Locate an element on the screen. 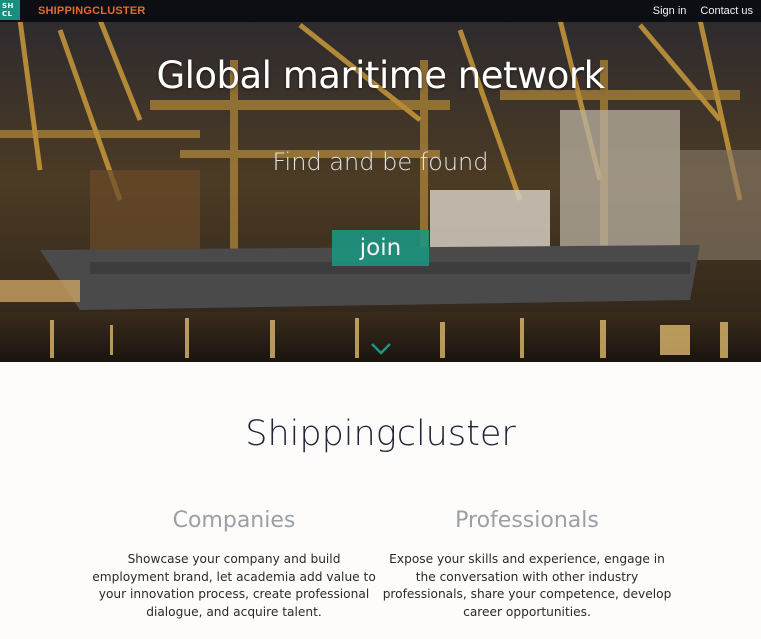 The height and width of the screenshot is (639, 761). logo-line-1: SH is located at coordinates (8, 6).